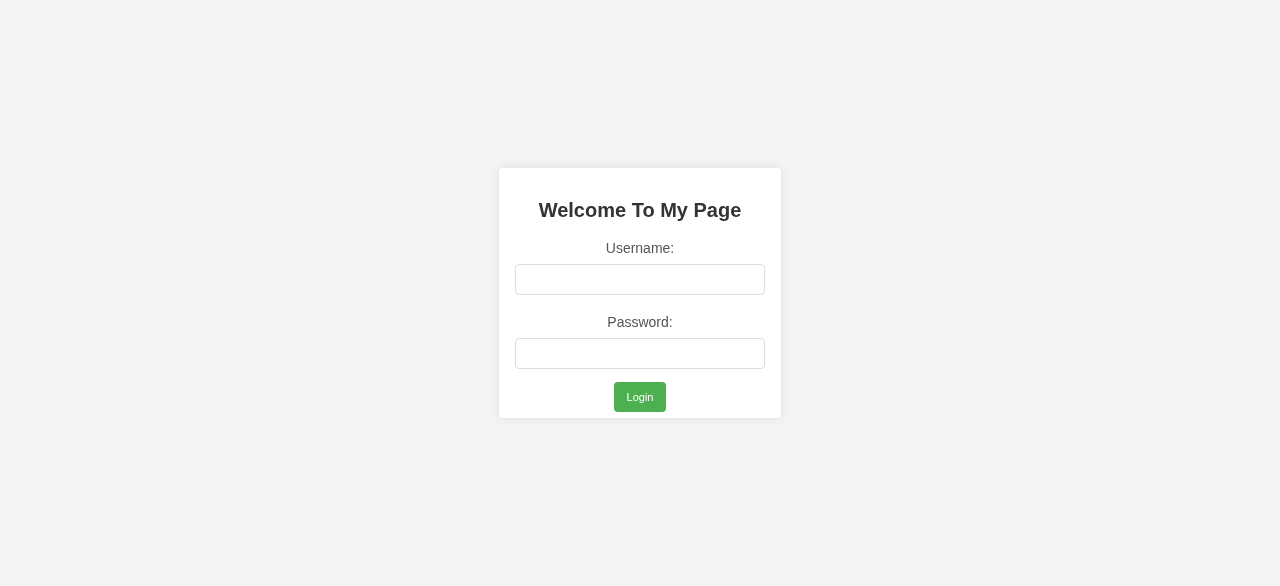 The height and width of the screenshot is (586, 1280). What do you see at coordinates (640, 322) in the screenshot?
I see `field-label: Password:` at bounding box center [640, 322].